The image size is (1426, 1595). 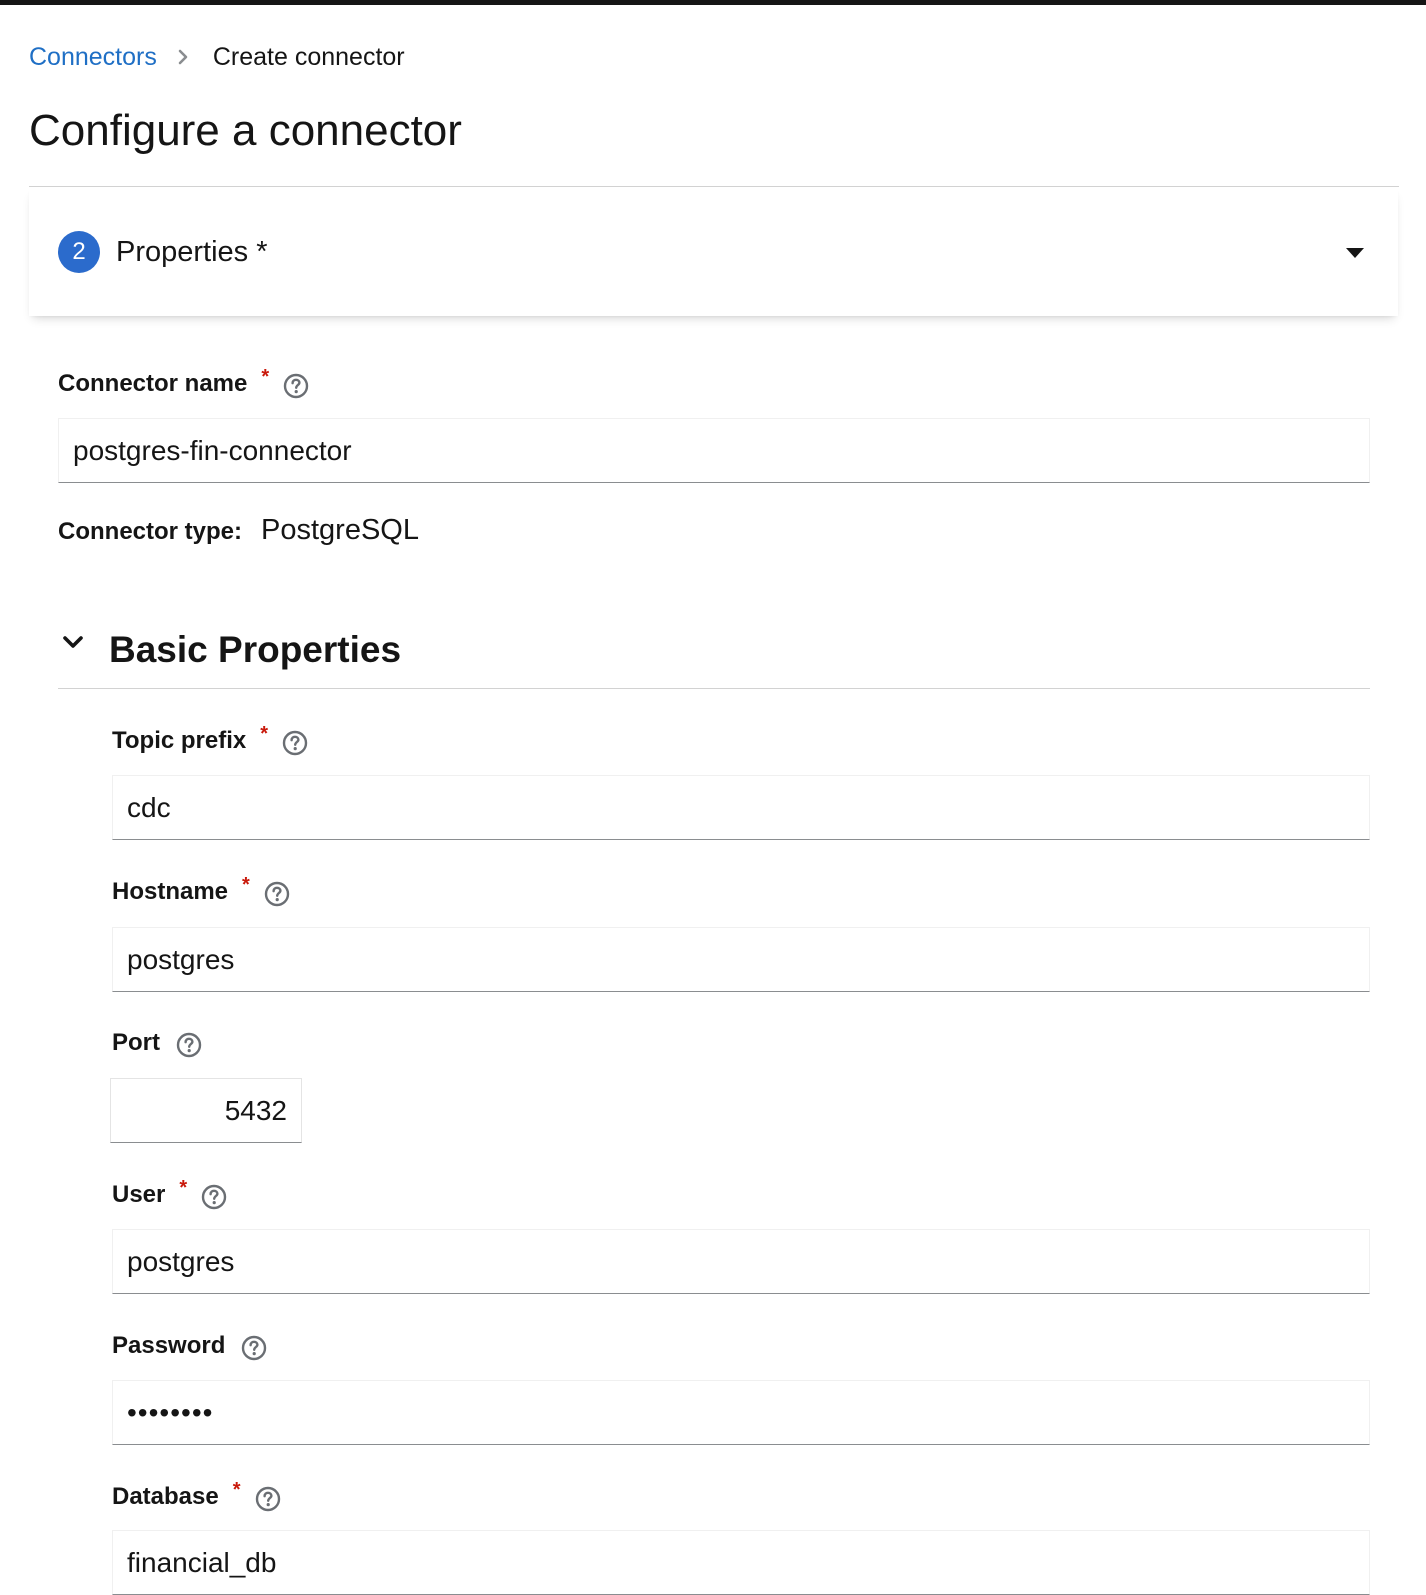 I want to click on page-title: Configure a connector, so click(x=245, y=130).